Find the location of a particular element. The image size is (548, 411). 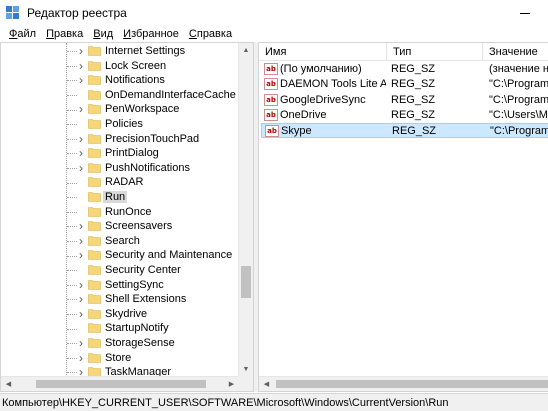

menu-favorites: Избранное is located at coordinates (151, 34).